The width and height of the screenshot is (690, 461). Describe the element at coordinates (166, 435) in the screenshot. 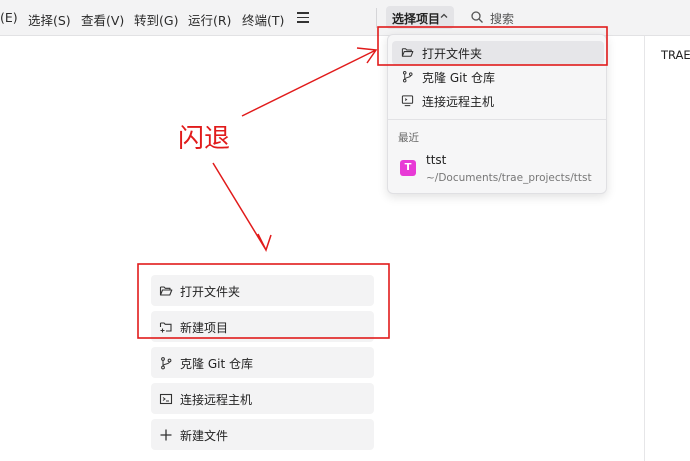

I see `plus-icon` at that location.